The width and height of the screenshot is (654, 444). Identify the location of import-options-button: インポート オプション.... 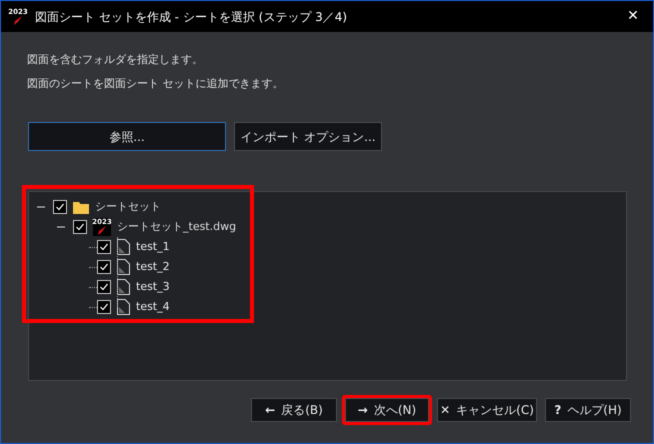
(308, 136).